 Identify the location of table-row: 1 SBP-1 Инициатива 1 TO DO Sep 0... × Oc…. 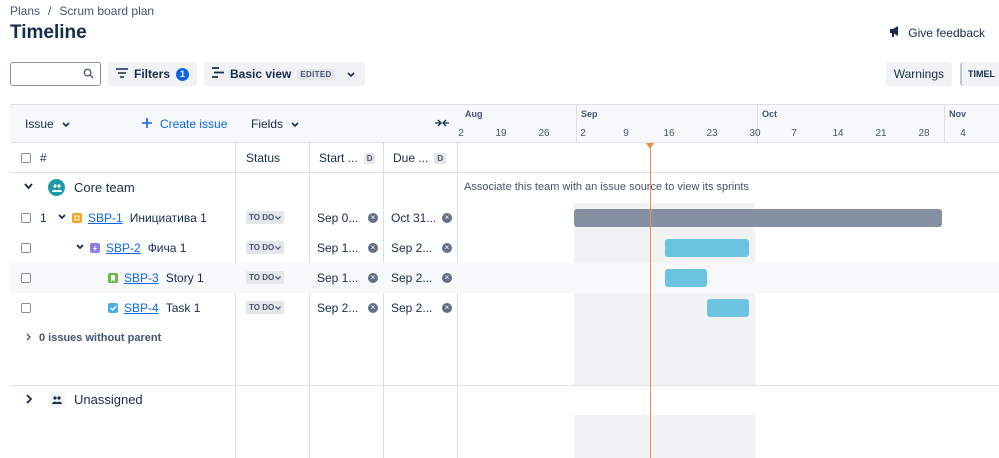
(504, 218).